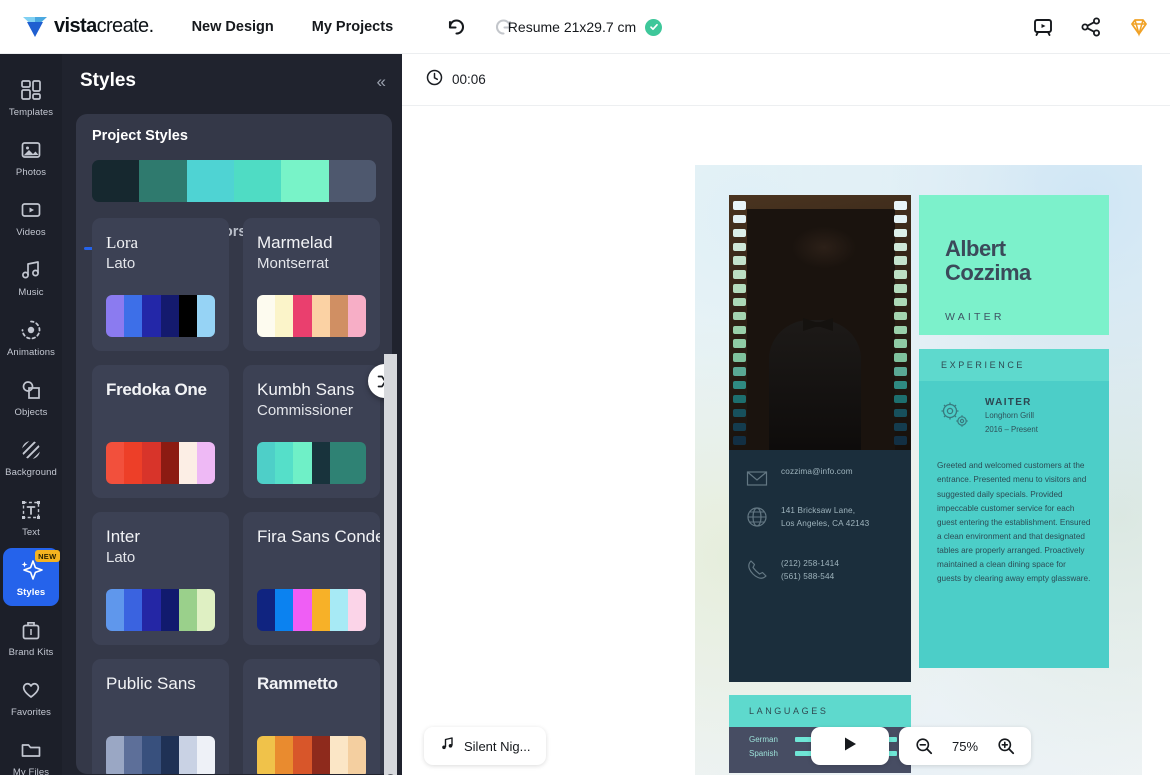  I want to click on collapse-left-icon: «, so click(381, 81).